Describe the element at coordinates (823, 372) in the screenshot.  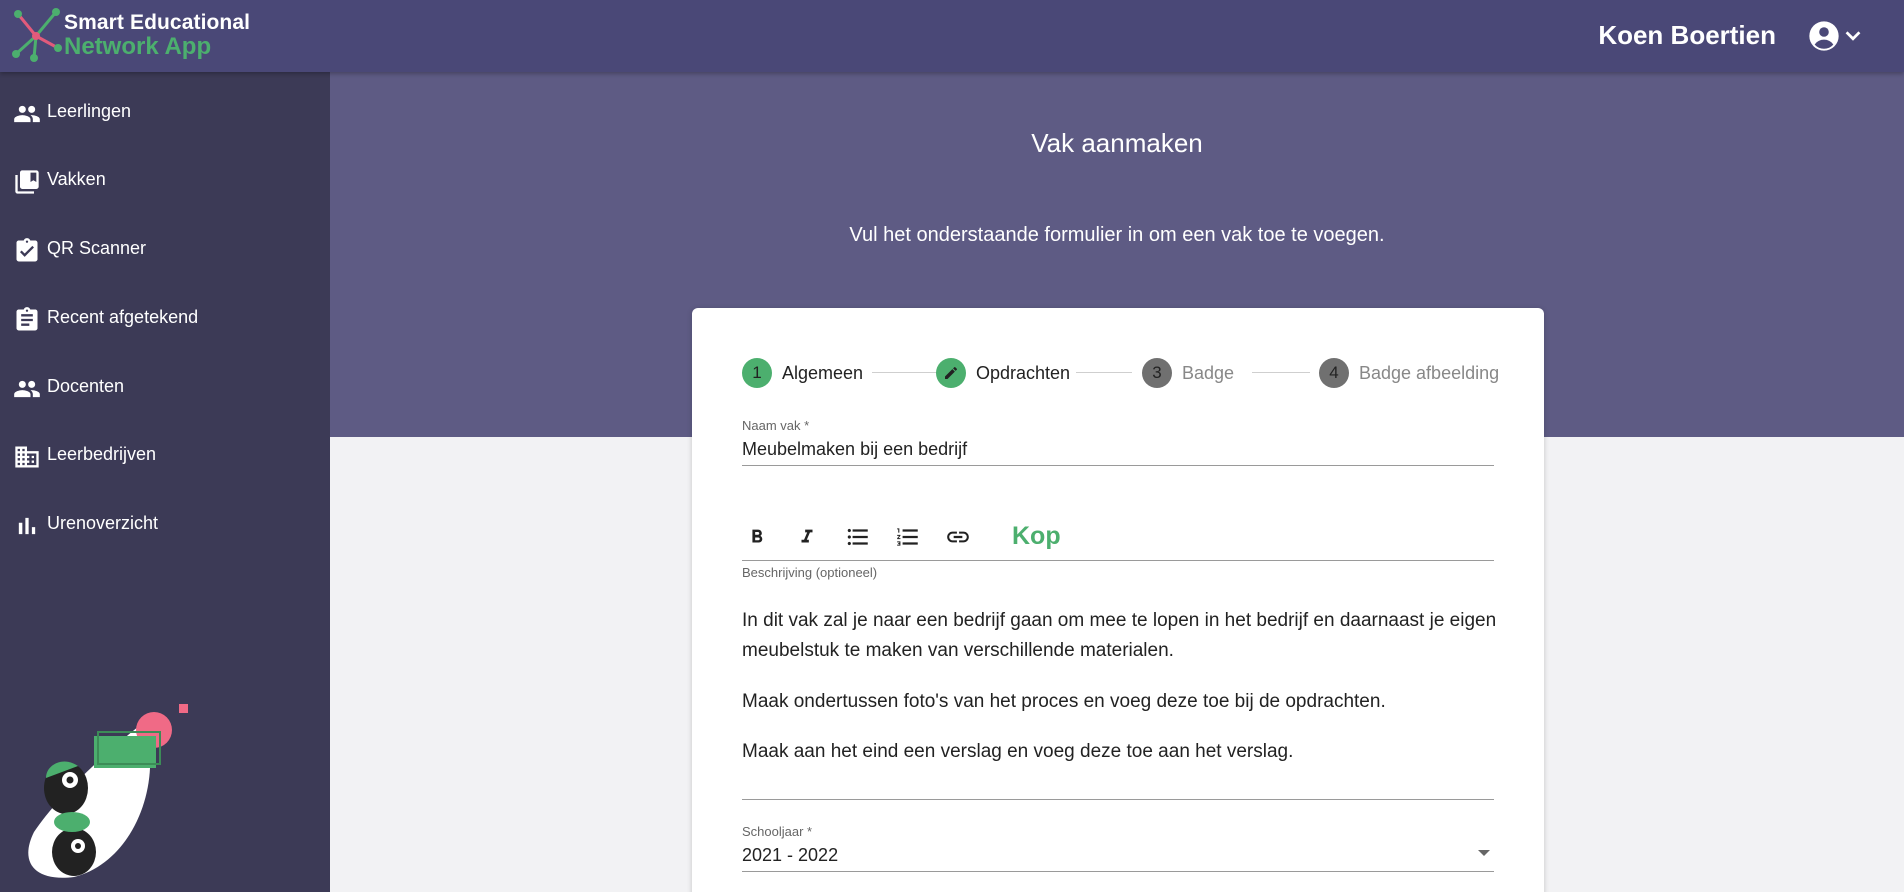
I see `step-label: Algemeen` at that location.